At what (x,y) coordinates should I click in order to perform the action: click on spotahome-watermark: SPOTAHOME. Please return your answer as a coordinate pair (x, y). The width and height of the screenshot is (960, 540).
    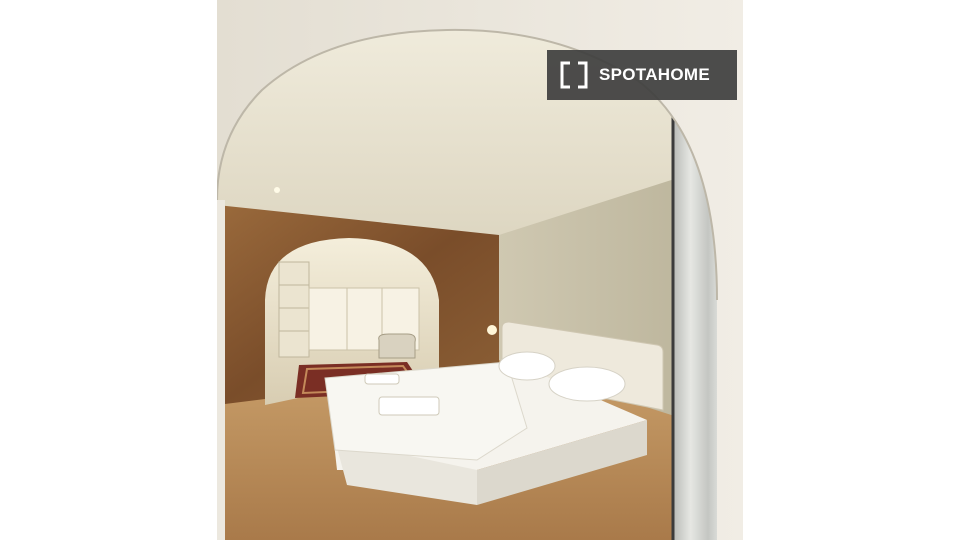
    Looking at the image, I should click on (642, 75).